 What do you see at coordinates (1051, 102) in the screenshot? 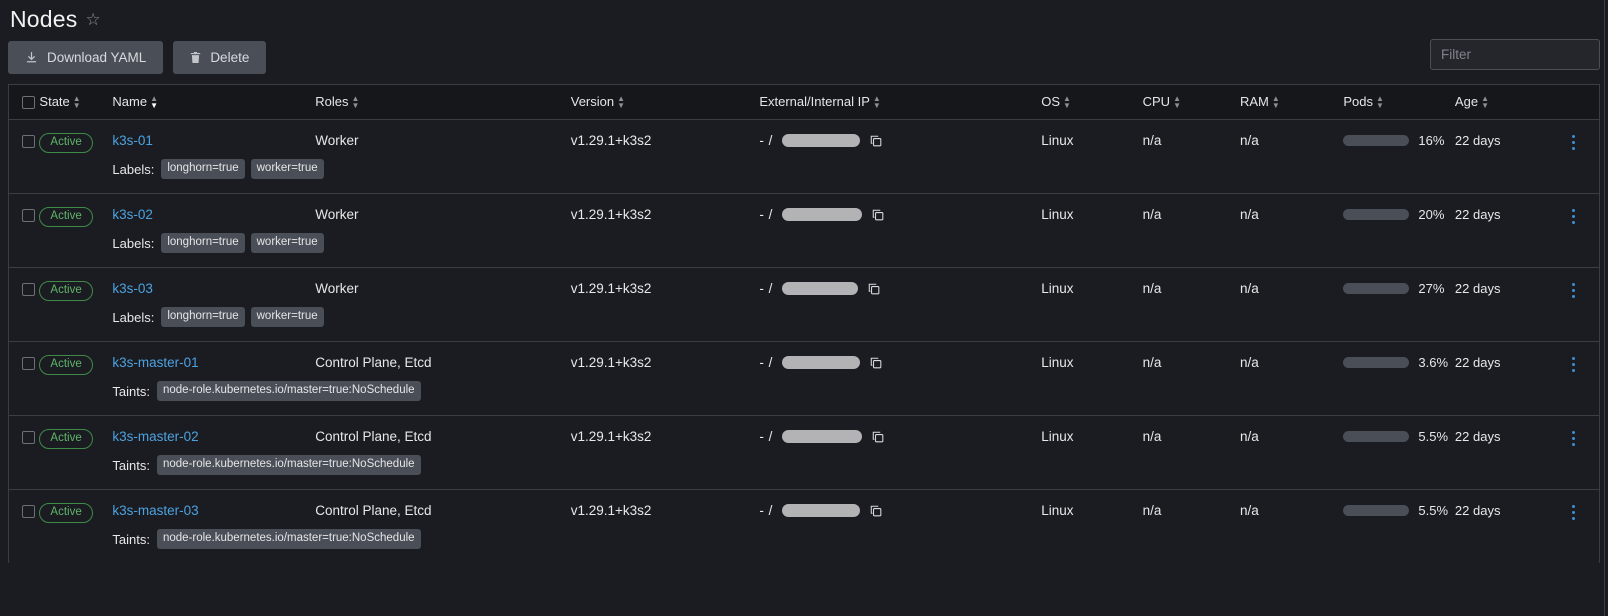
I see `column-label-os: OS` at bounding box center [1051, 102].